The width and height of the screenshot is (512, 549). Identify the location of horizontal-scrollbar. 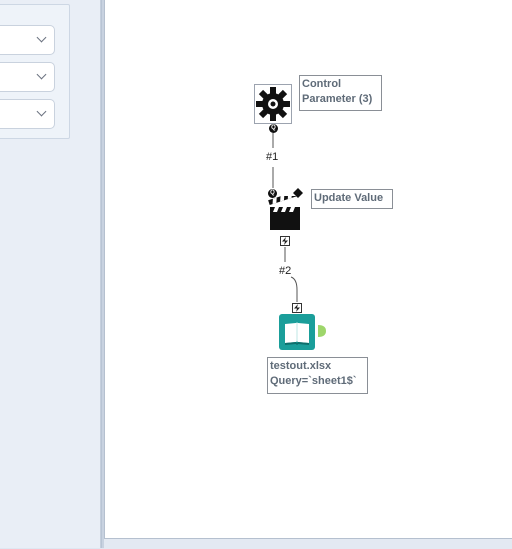
(308, 543).